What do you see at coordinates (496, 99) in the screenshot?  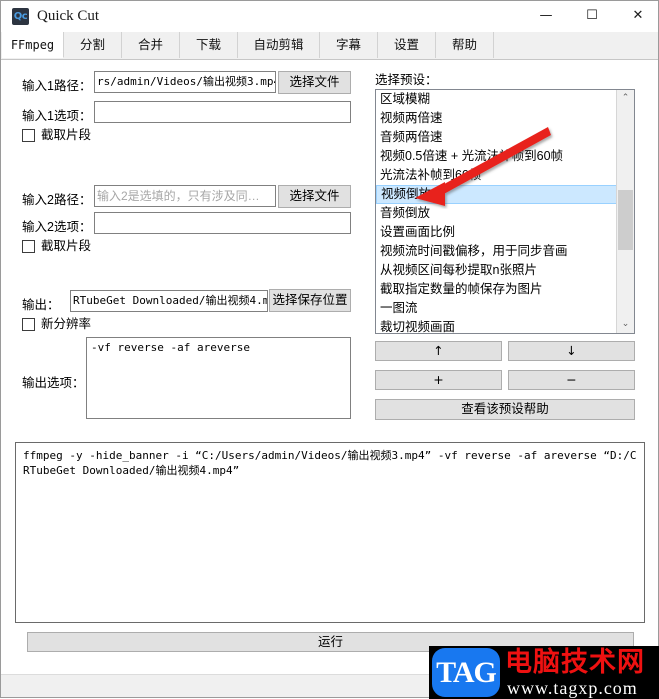 I see `preset-item-0: 区域模糊` at bounding box center [496, 99].